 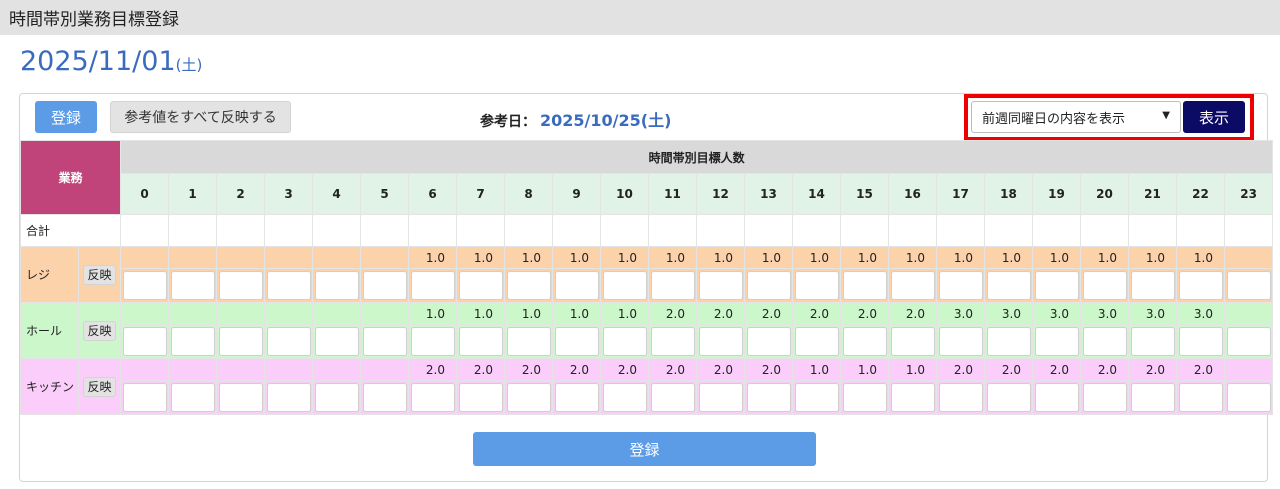 I want to click on hour-header-cell: 18, so click(x=1009, y=194).